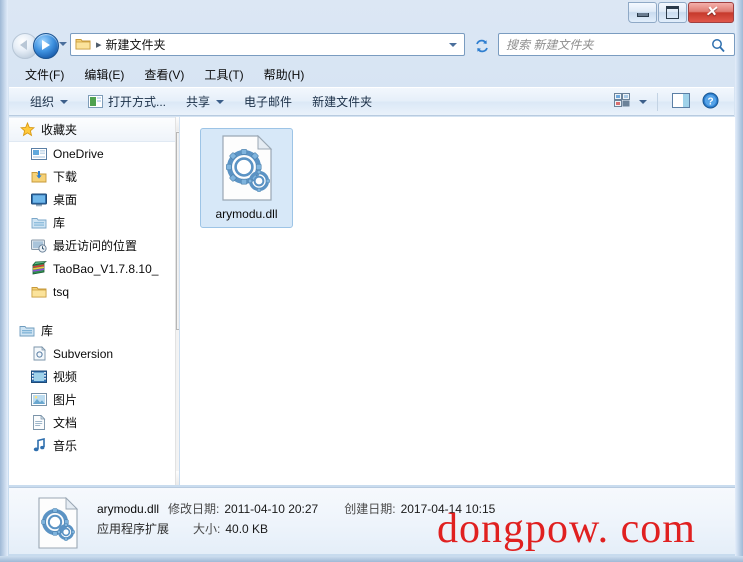 This screenshot has width=743, height=562. Describe the element at coordinates (65, 200) in the screenshot. I see `sidebar-label-desktop: 桌面` at that location.